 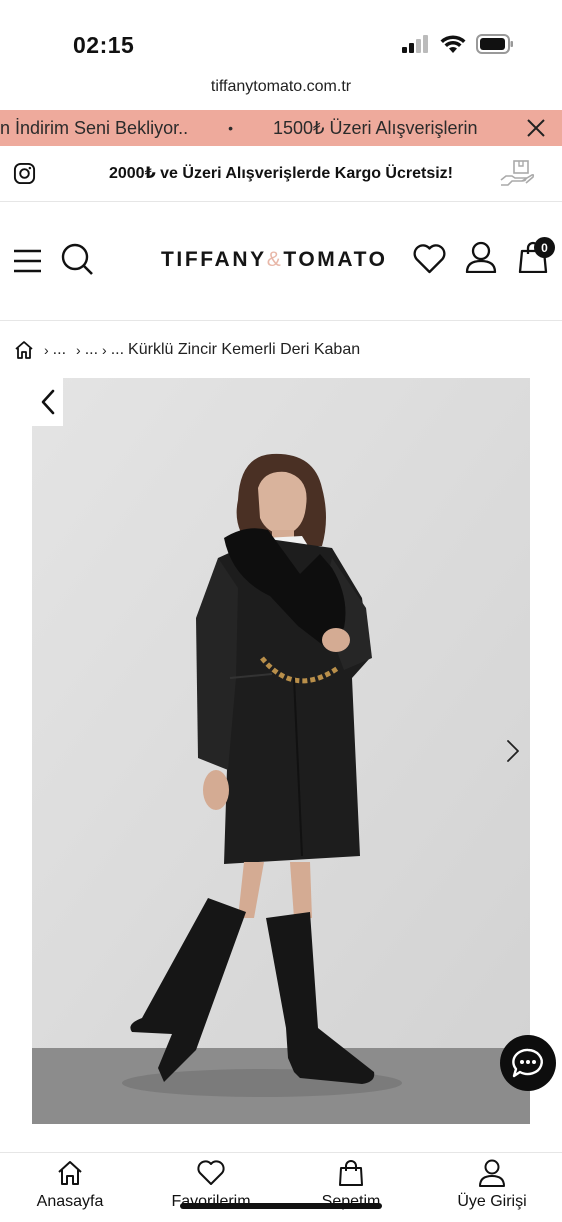 What do you see at coordinates (281, 87) in the screenshot?
I see `address-bar-url: tiffanytomato.com.tr` at bounding box center [281, 87].